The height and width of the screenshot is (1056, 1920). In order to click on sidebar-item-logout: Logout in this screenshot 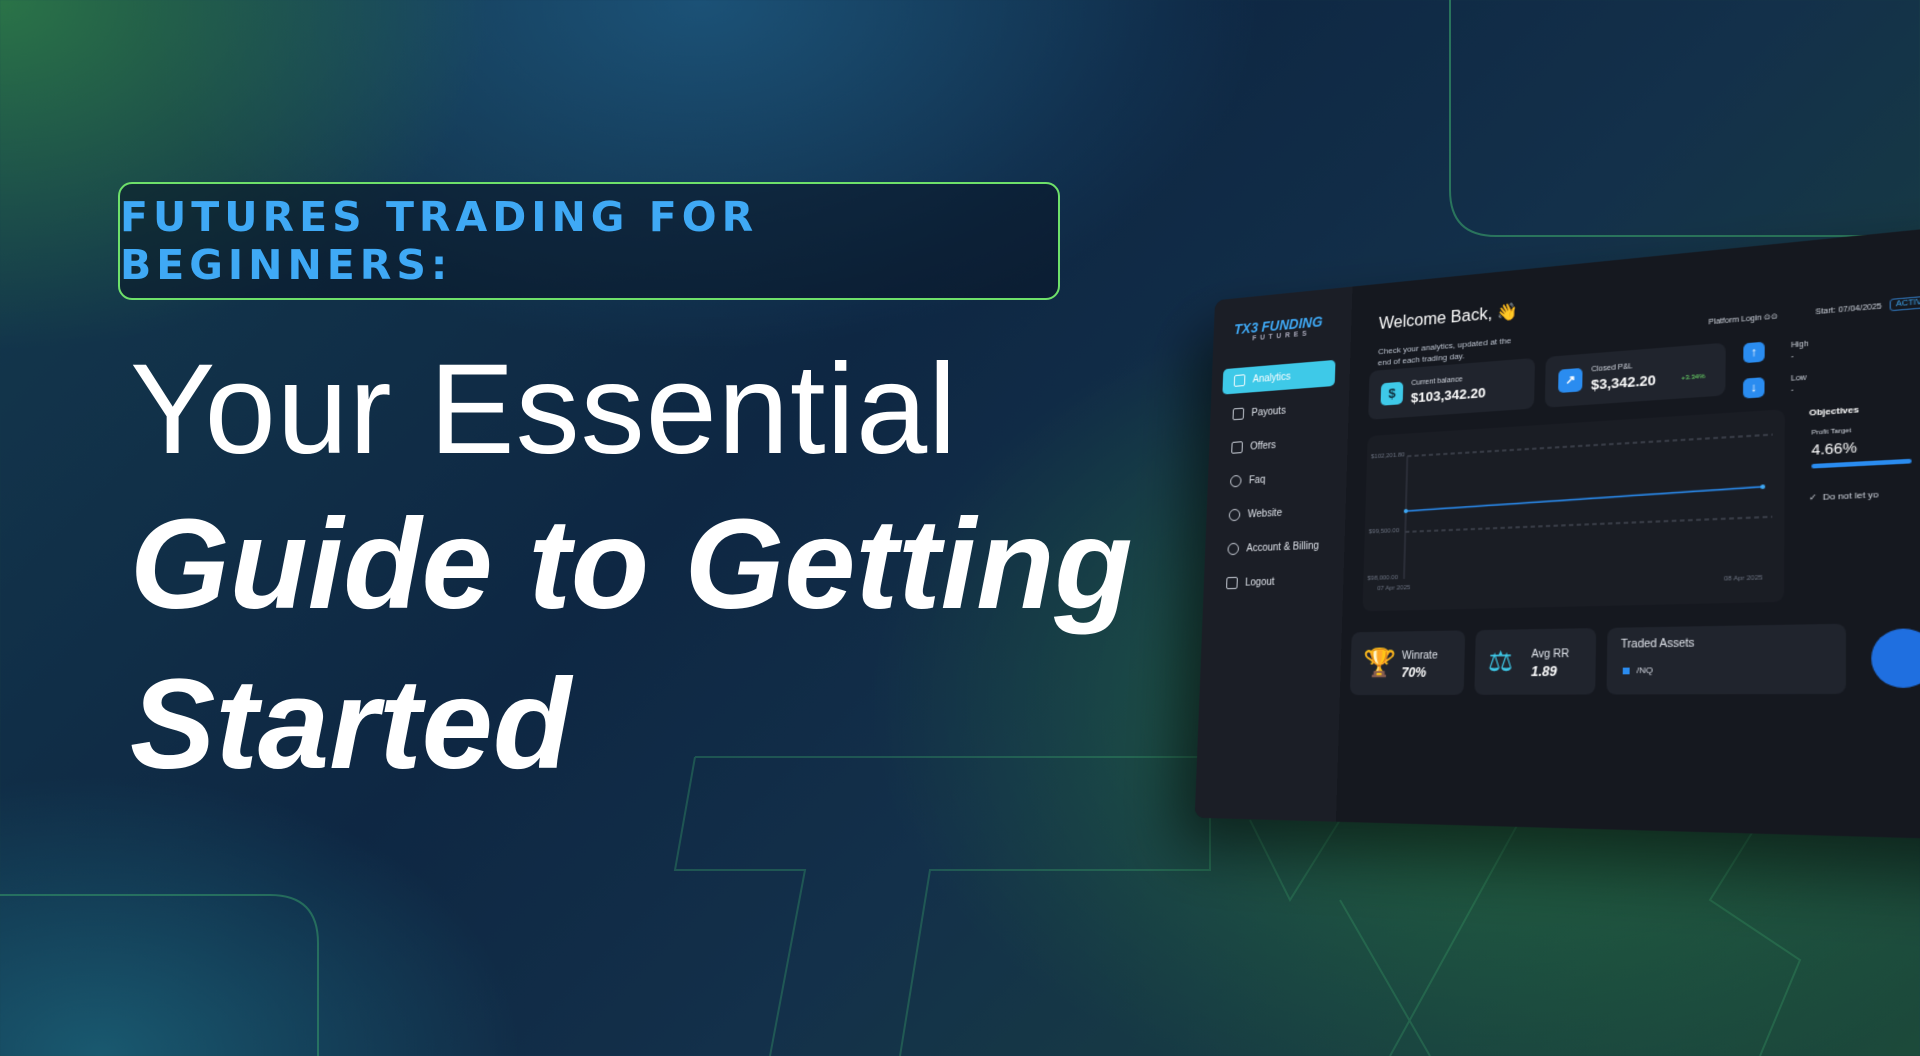, I will do `click(1272, 582)`.